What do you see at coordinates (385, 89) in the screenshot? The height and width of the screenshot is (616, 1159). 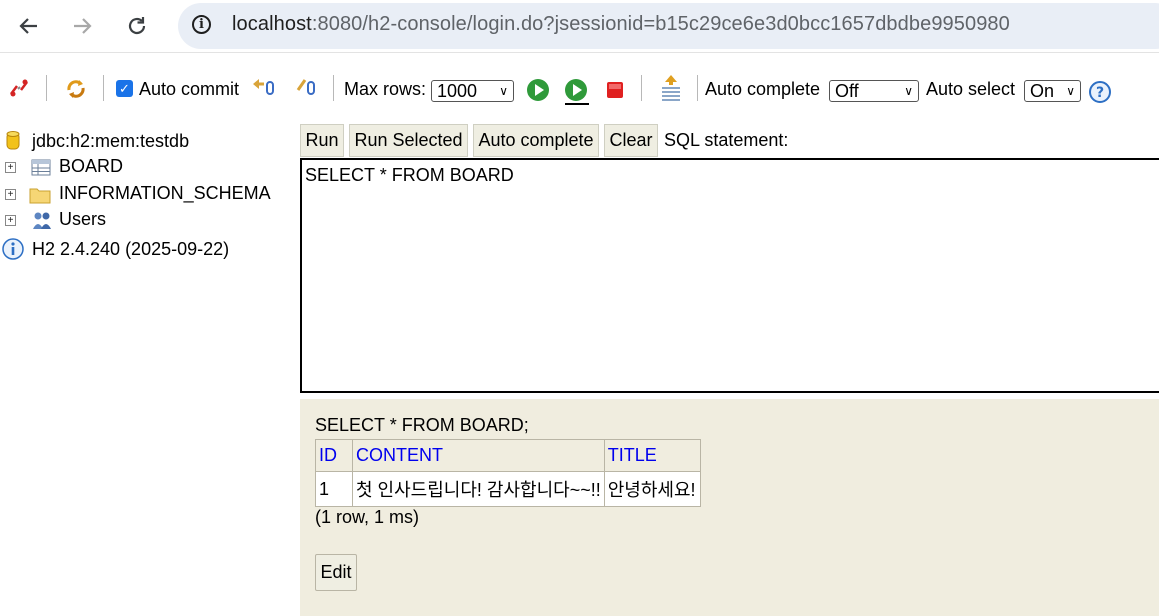 I see `max-rows-label: Max rows:` at bounding box center [385, 89].